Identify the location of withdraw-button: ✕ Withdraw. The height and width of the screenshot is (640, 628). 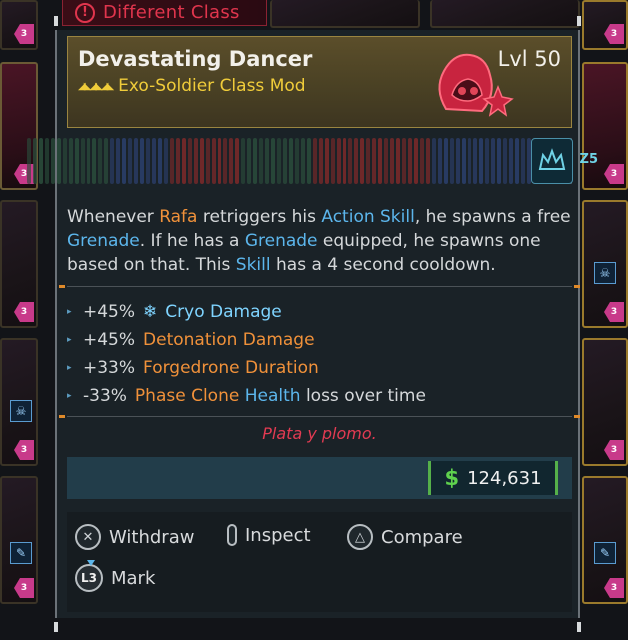
(134, 537).